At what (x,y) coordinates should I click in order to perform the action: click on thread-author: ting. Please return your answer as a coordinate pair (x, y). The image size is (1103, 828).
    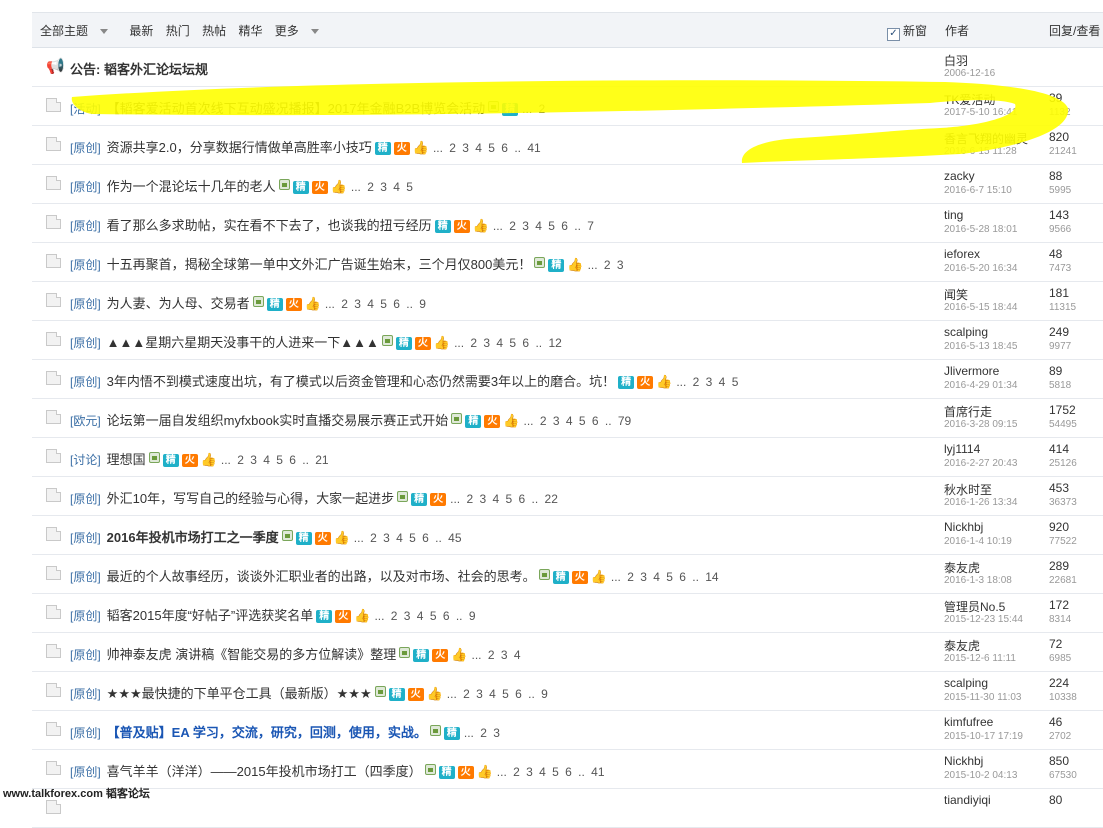
    Looking at the image, I should click on (953, 215).